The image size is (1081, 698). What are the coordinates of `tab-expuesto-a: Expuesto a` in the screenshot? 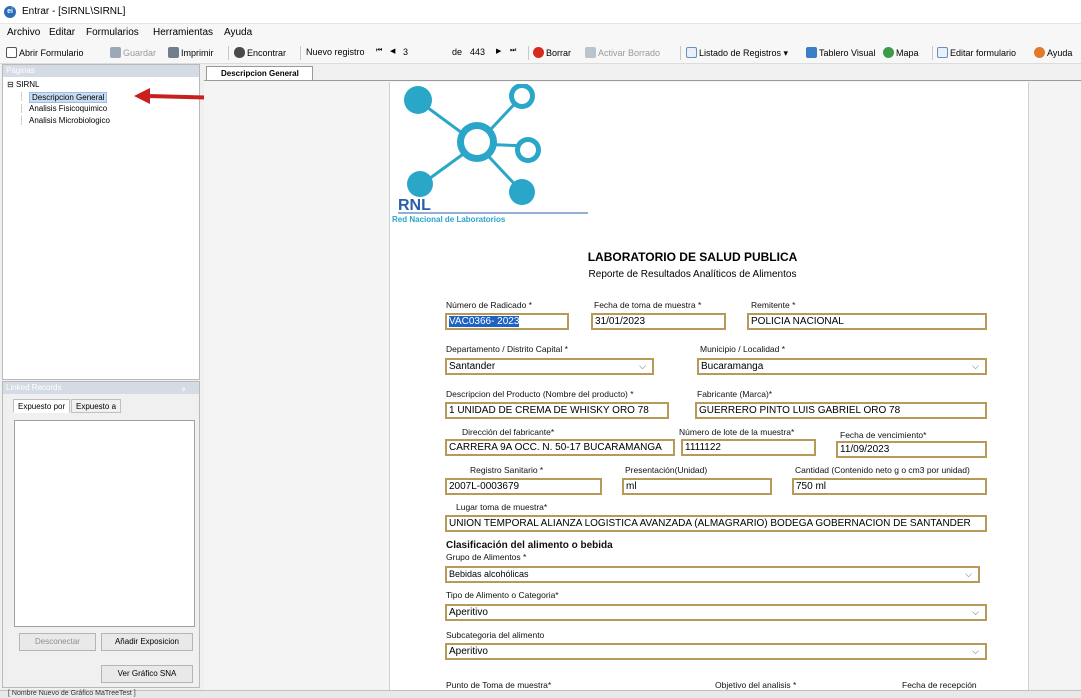 It's located at (96, 406).